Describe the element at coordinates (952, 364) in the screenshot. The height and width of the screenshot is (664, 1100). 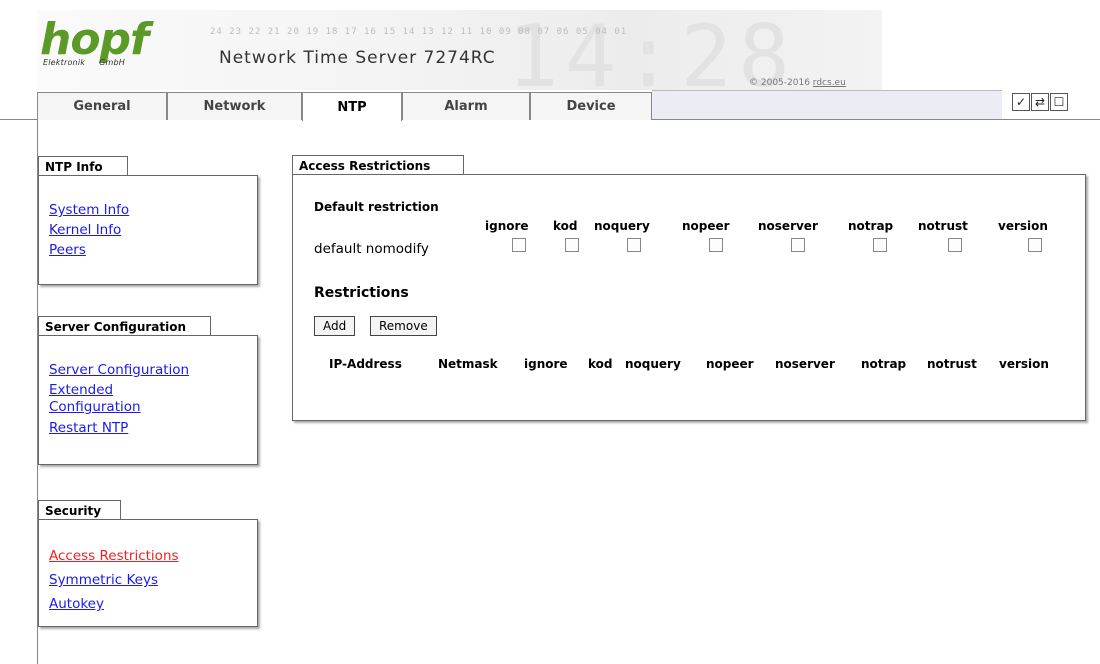
I see `table-header-notrust: notrust` at that location.